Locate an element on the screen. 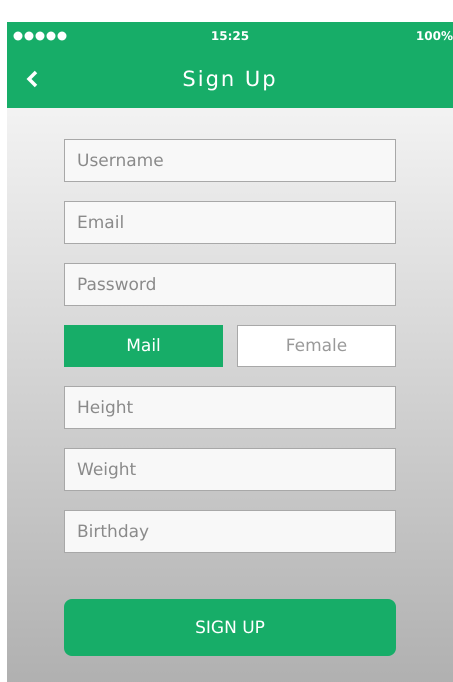 The image size is (453, 682). gender-option: Female is located at coordinates (316, 346).